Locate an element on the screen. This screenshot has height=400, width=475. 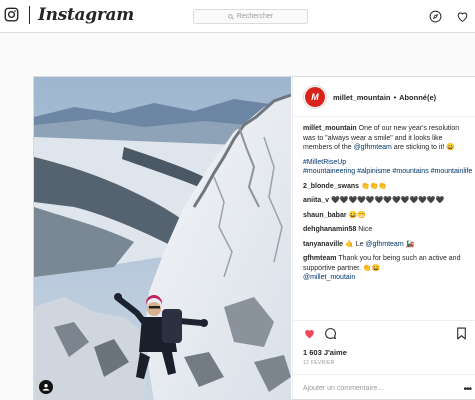
hashtag-line-1: #MilletRiseUp is located at coordinates (388, 163).